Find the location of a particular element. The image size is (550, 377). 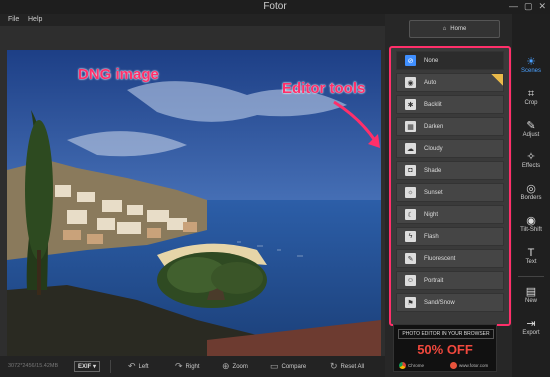

tool-crop: ⌗ Crop is located at coordinates (531, 97).